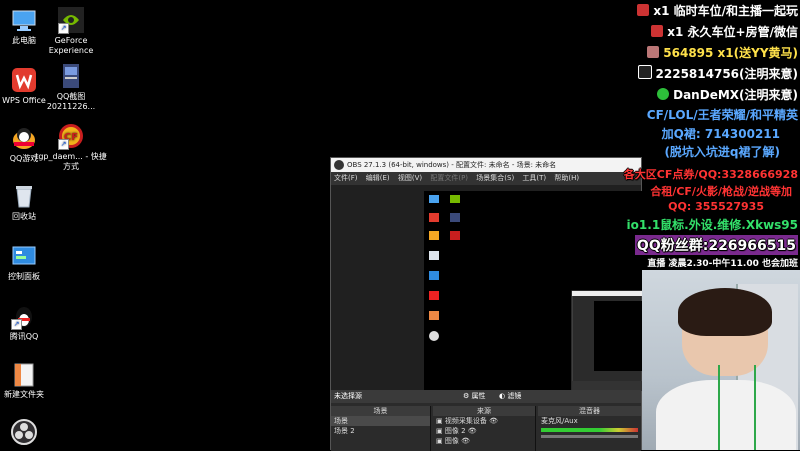  What do you see at coordinates (71, 136) in the screenshot?
I see `cf-icon: CF ↗` at bounding box center [71, 136].